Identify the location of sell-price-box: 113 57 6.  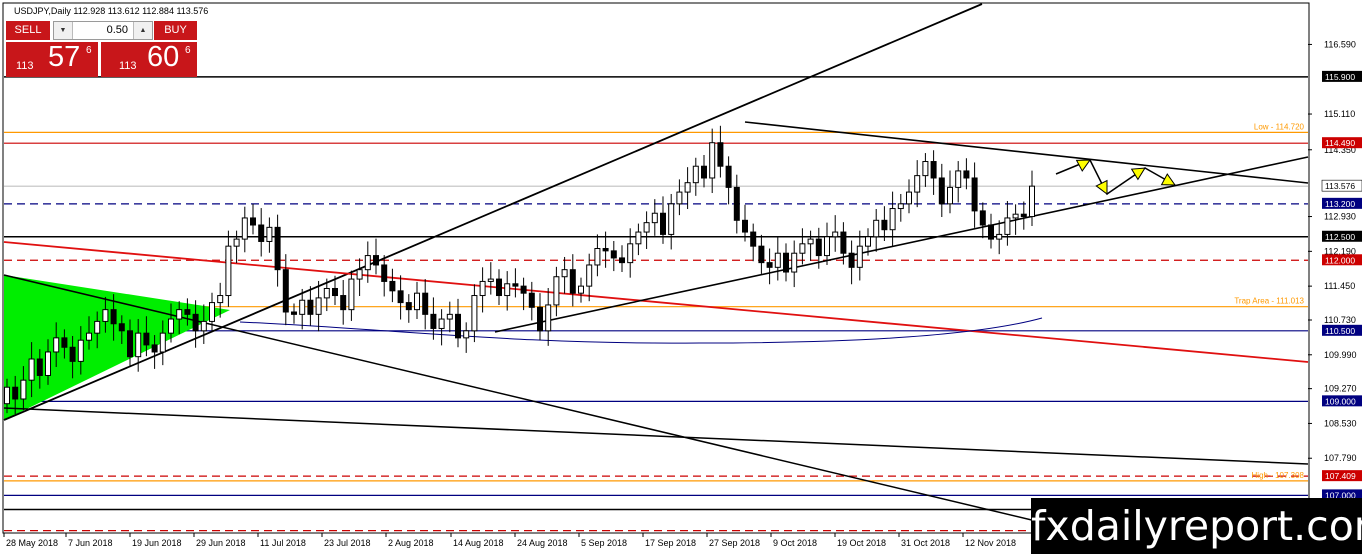
(52, 59).